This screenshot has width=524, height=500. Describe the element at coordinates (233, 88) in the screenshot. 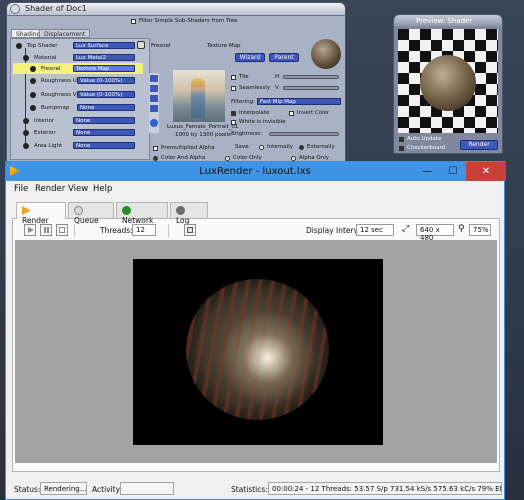

I see `seamlessly-checkbox` at that location.